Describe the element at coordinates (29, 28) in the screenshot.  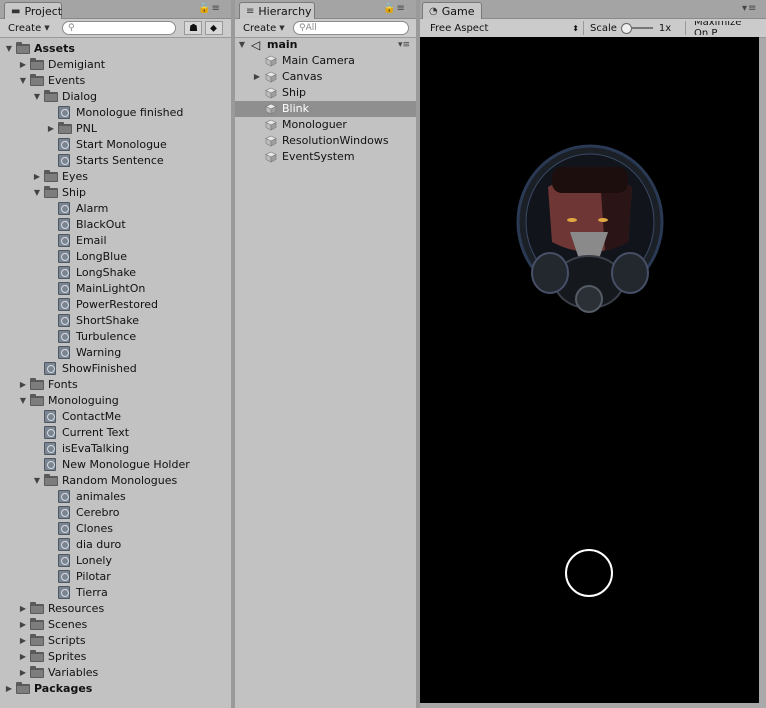
I see `project-create-button: Create ▼` at that location.